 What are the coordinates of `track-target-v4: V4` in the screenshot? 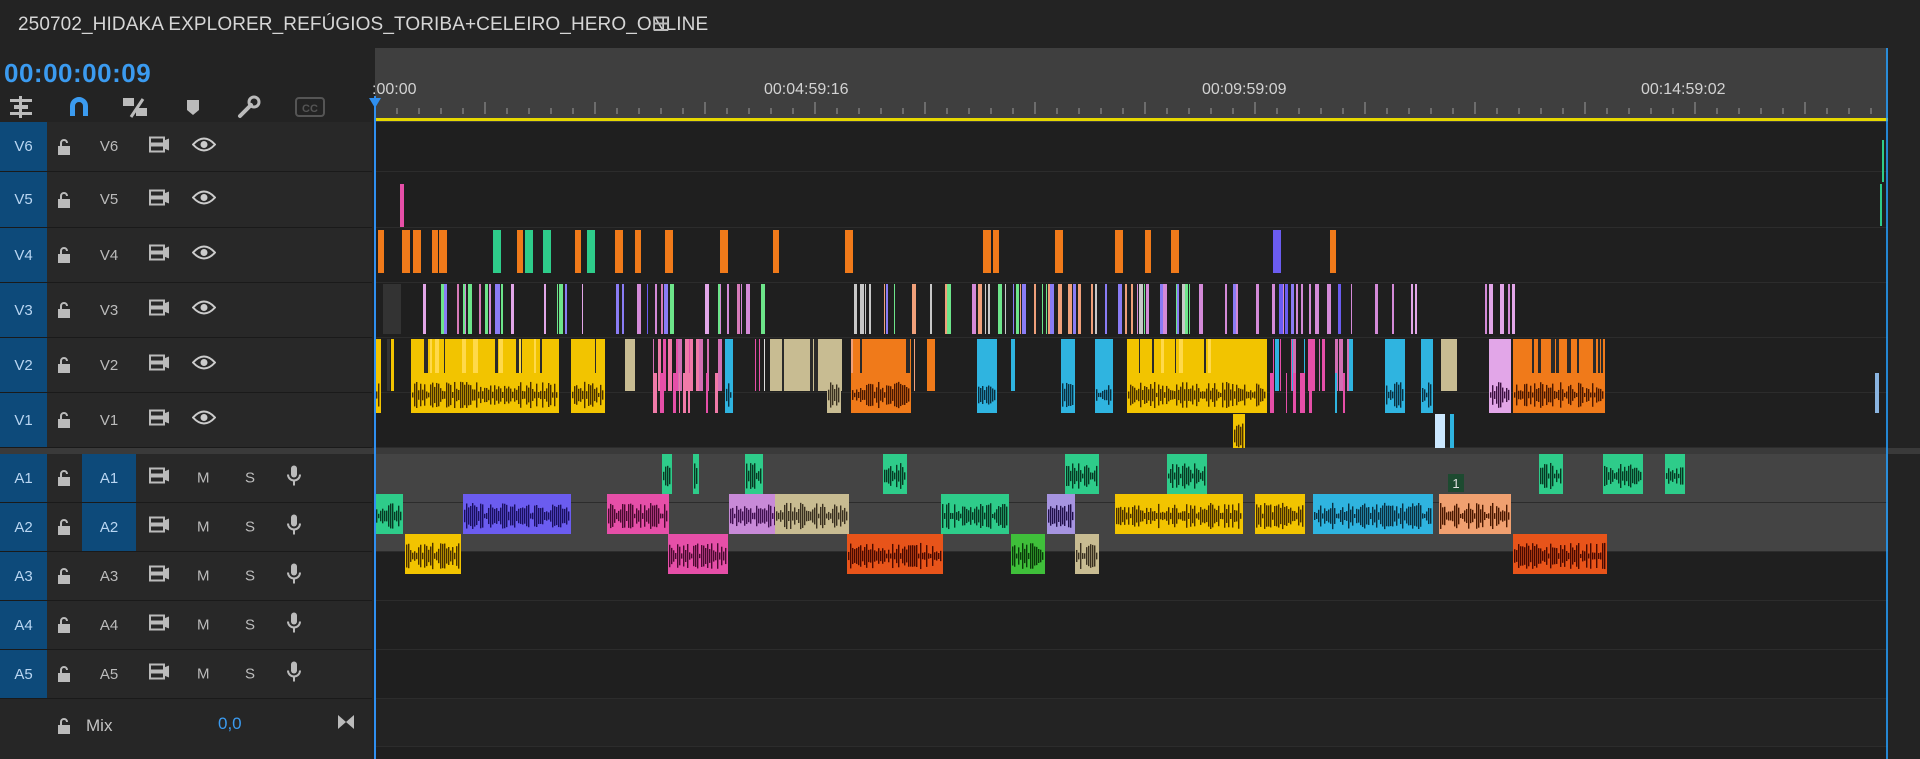 It's located at (23, 255).